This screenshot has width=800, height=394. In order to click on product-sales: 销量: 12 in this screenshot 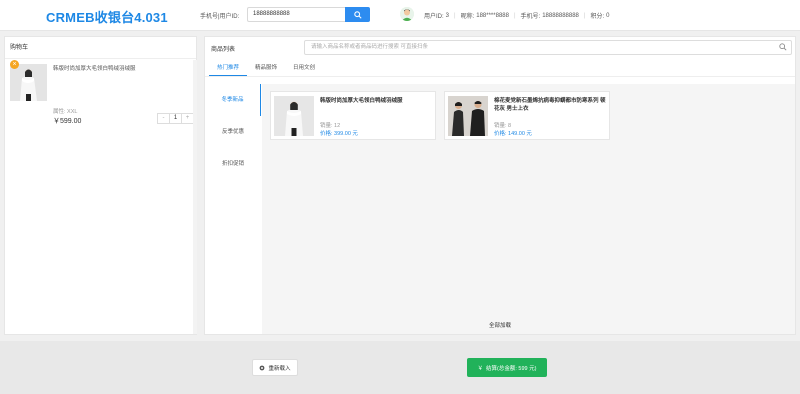, I will do `click(330, 126)`.